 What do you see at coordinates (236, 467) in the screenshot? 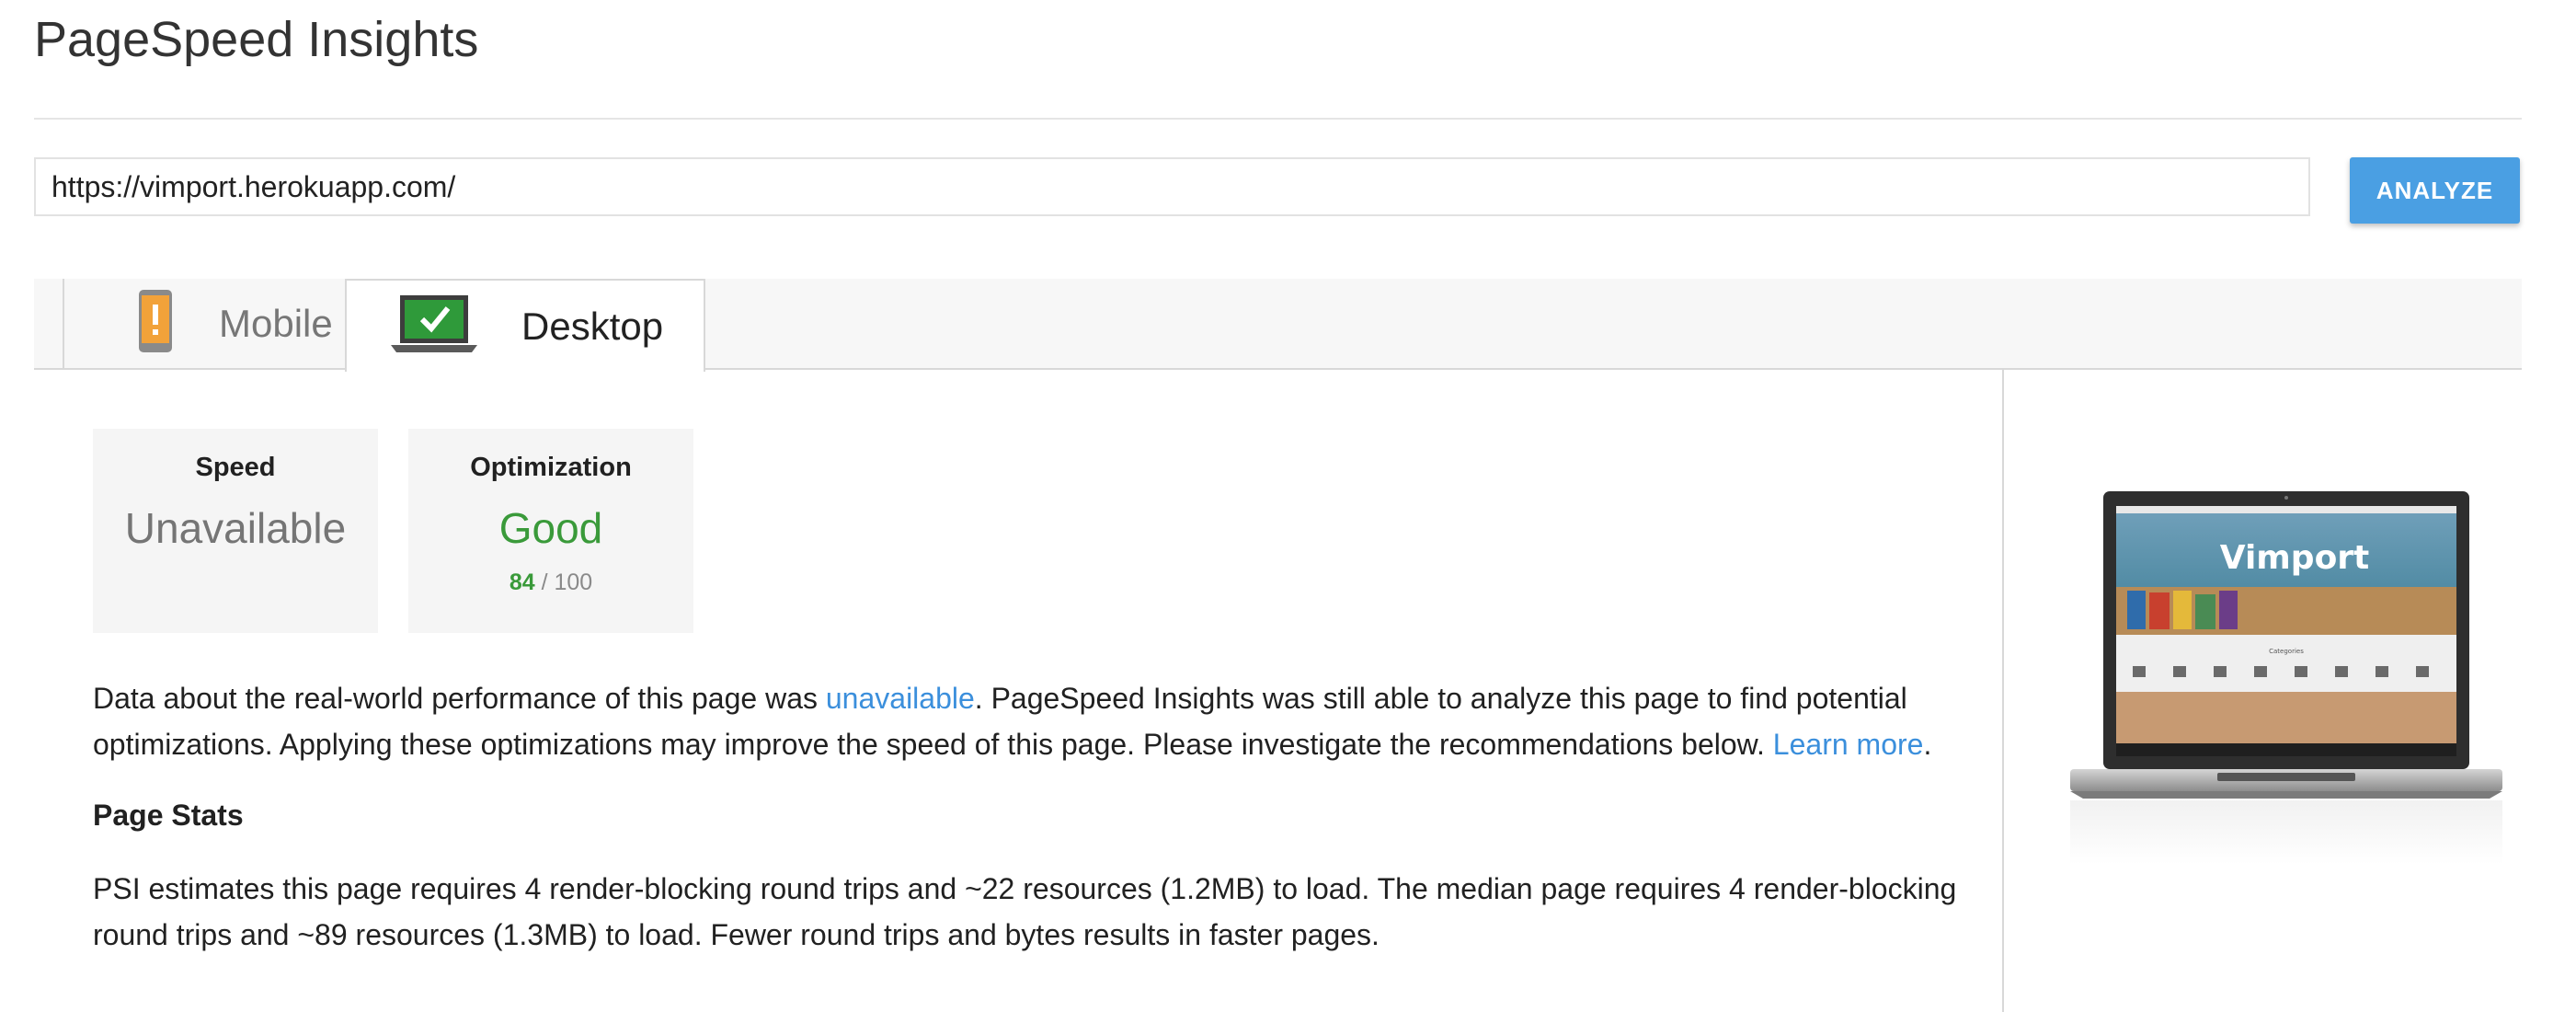
I see `speed-title: Speed` at bounding box center [236, 467].